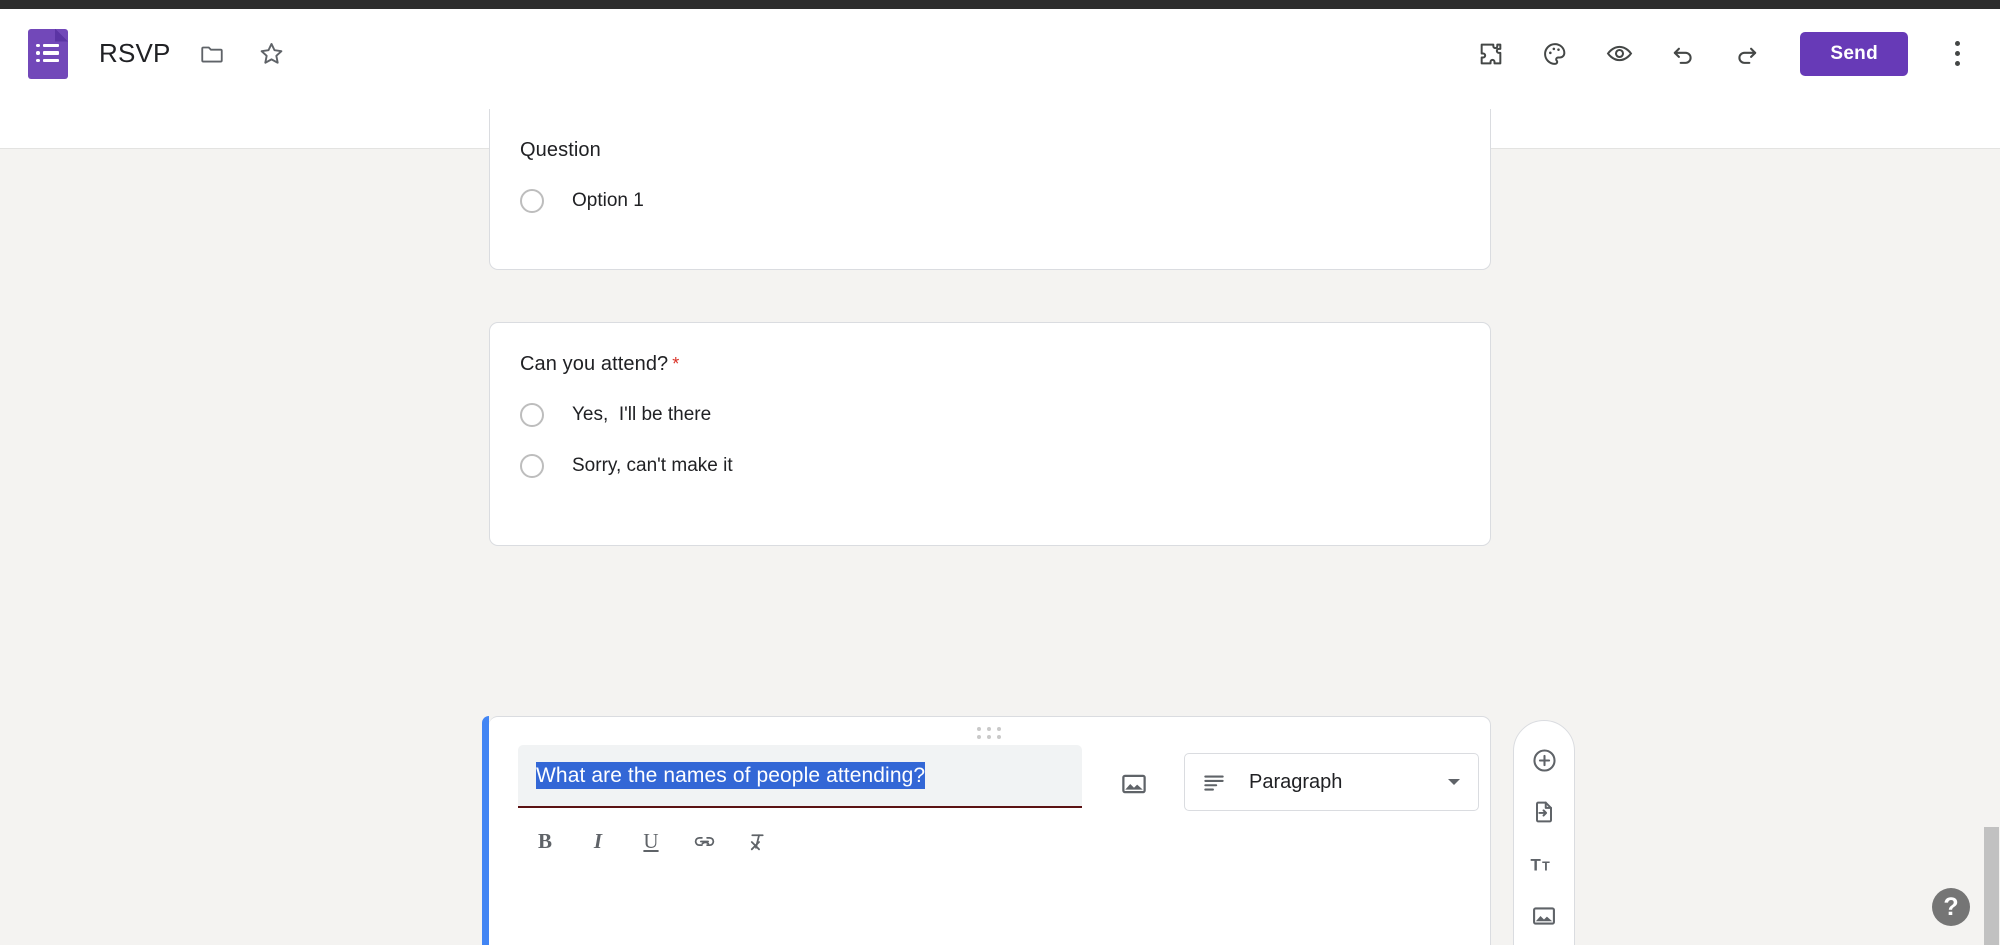 The image size is (2000, 945). Describe the element at coordinates (1854, 53) in the screenshot. I see `send-button: Send` at that location.